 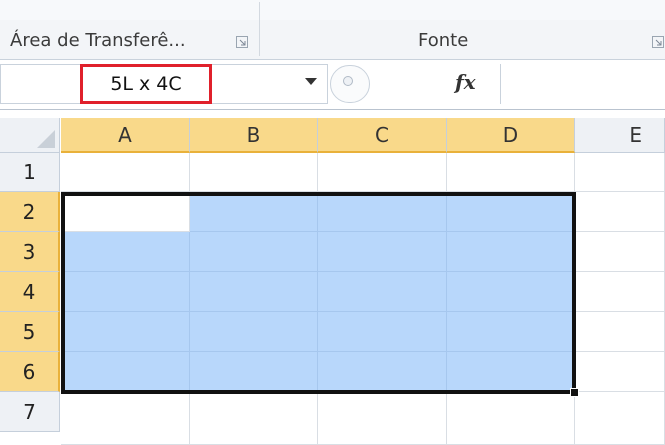 I want to click on ribbon: Área de Transferê... Fonte, so click(x=332, y=30).